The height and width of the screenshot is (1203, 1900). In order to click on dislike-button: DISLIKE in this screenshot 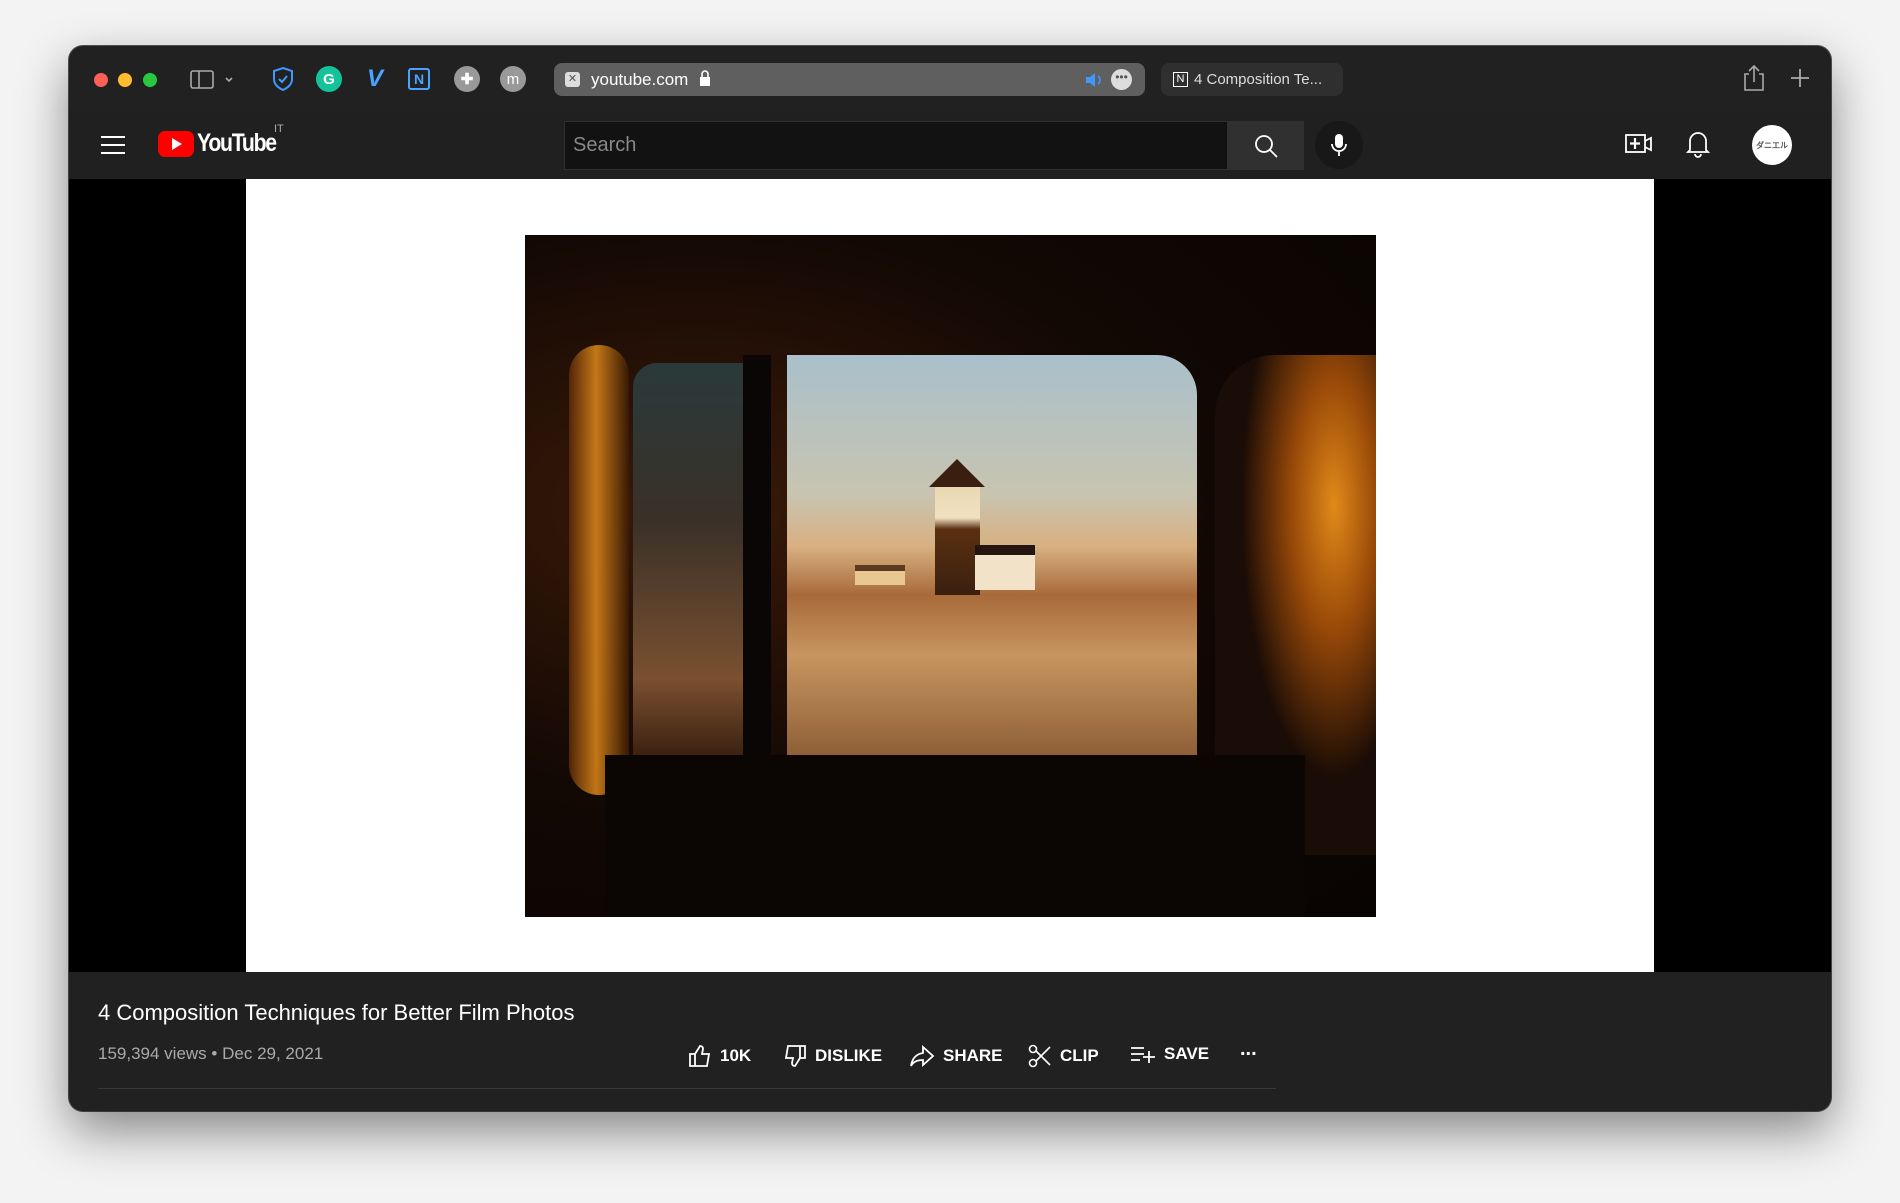, I will do `click(832, 1056)`.